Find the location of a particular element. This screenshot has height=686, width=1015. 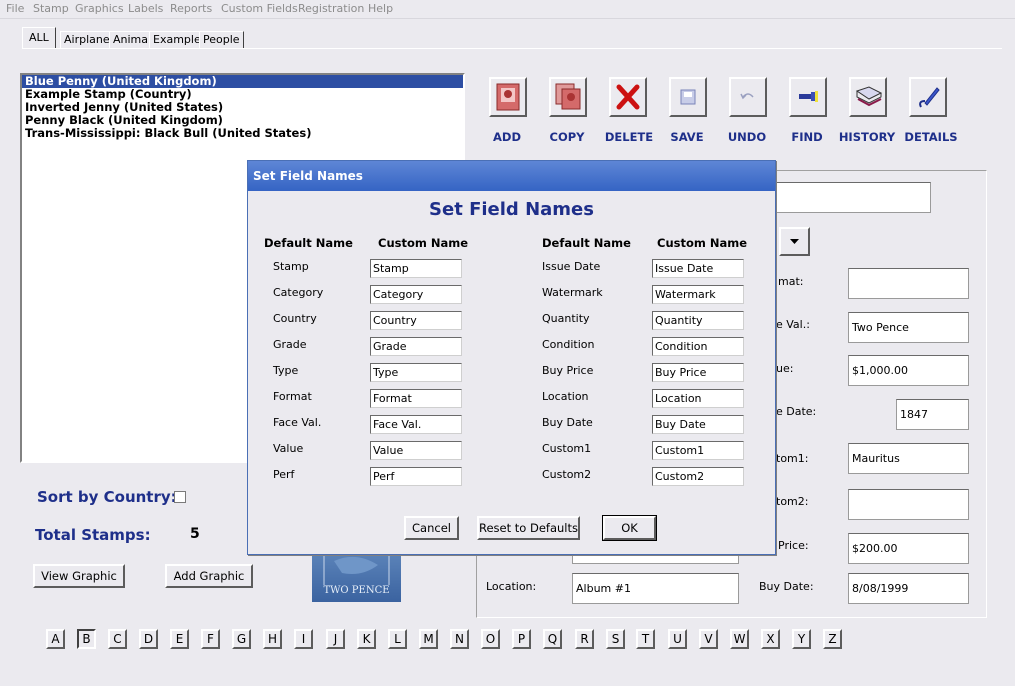

dialog-title-bar: Set Field Names is located at coordinates (511, 176).